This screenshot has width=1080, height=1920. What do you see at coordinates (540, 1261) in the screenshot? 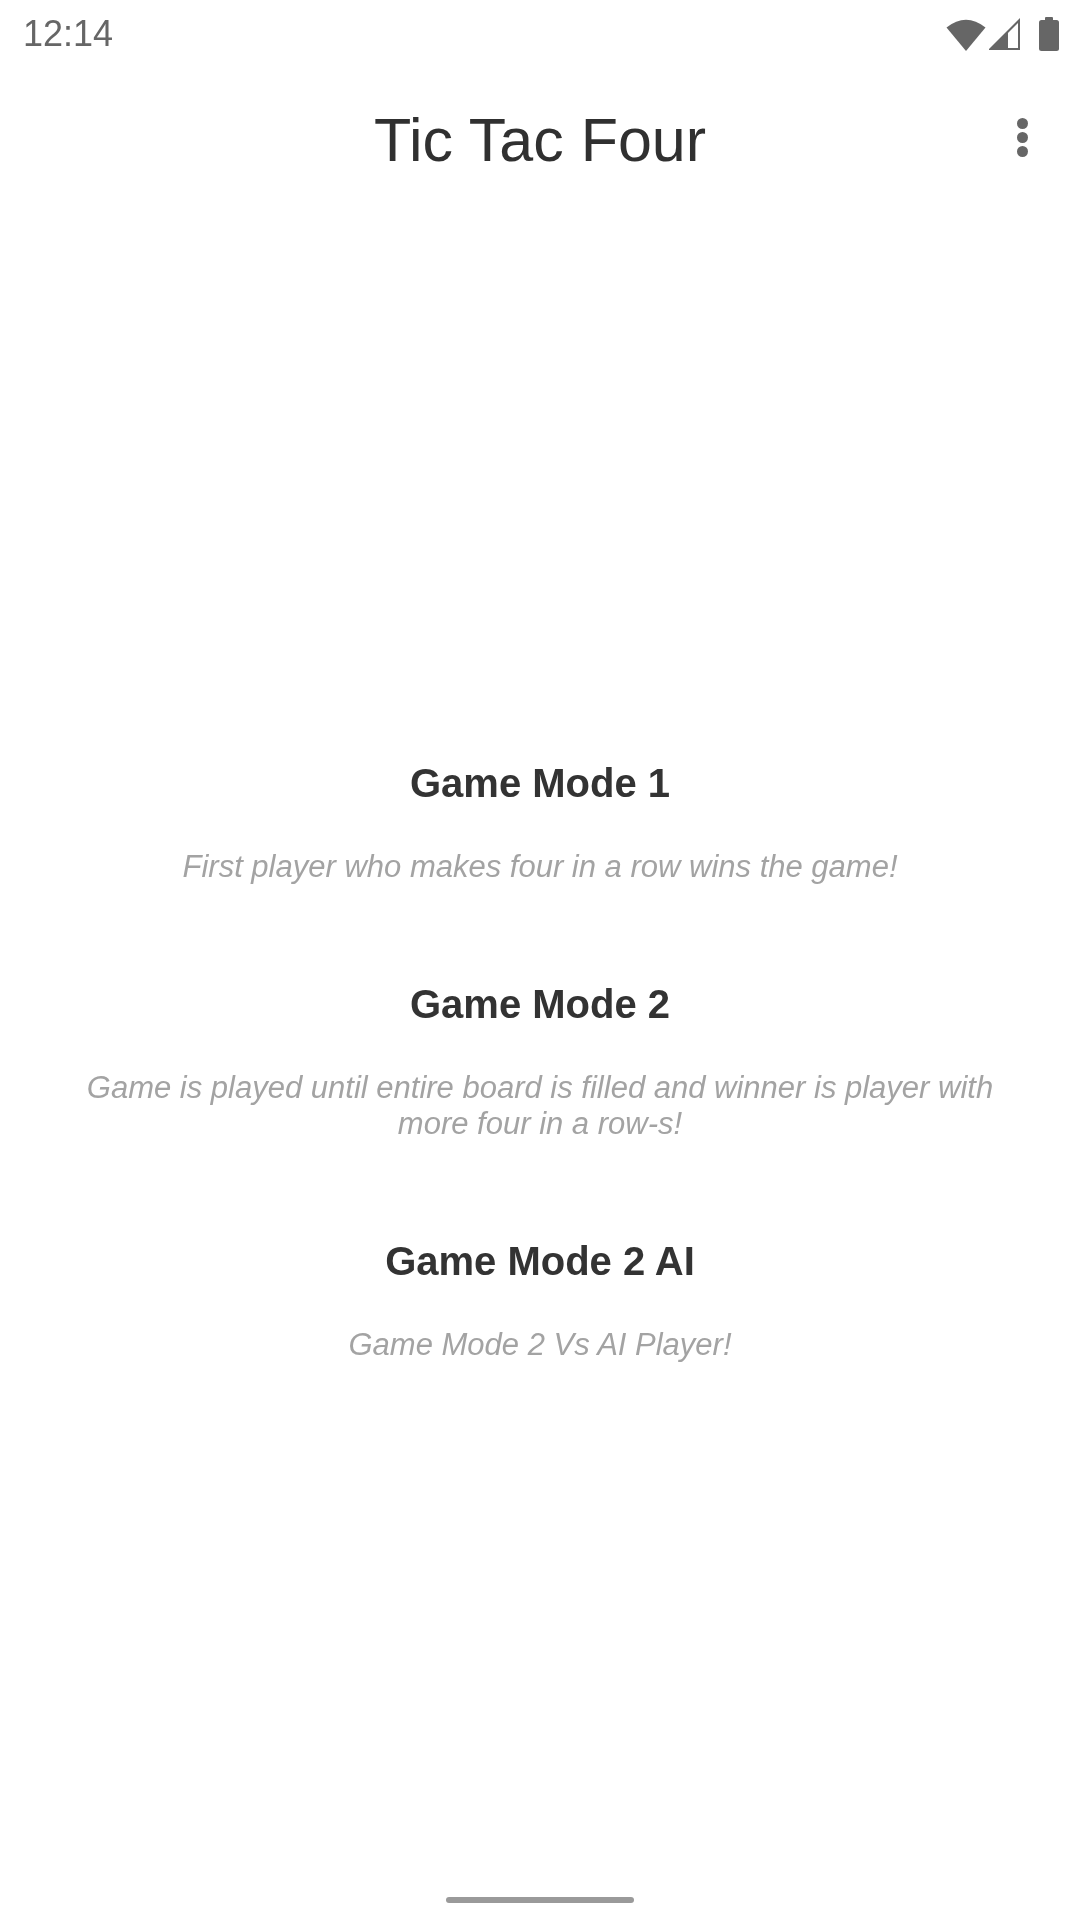
I see `game-mode-title: Game Mode 2 AI` at bounding box center [540, 1261].